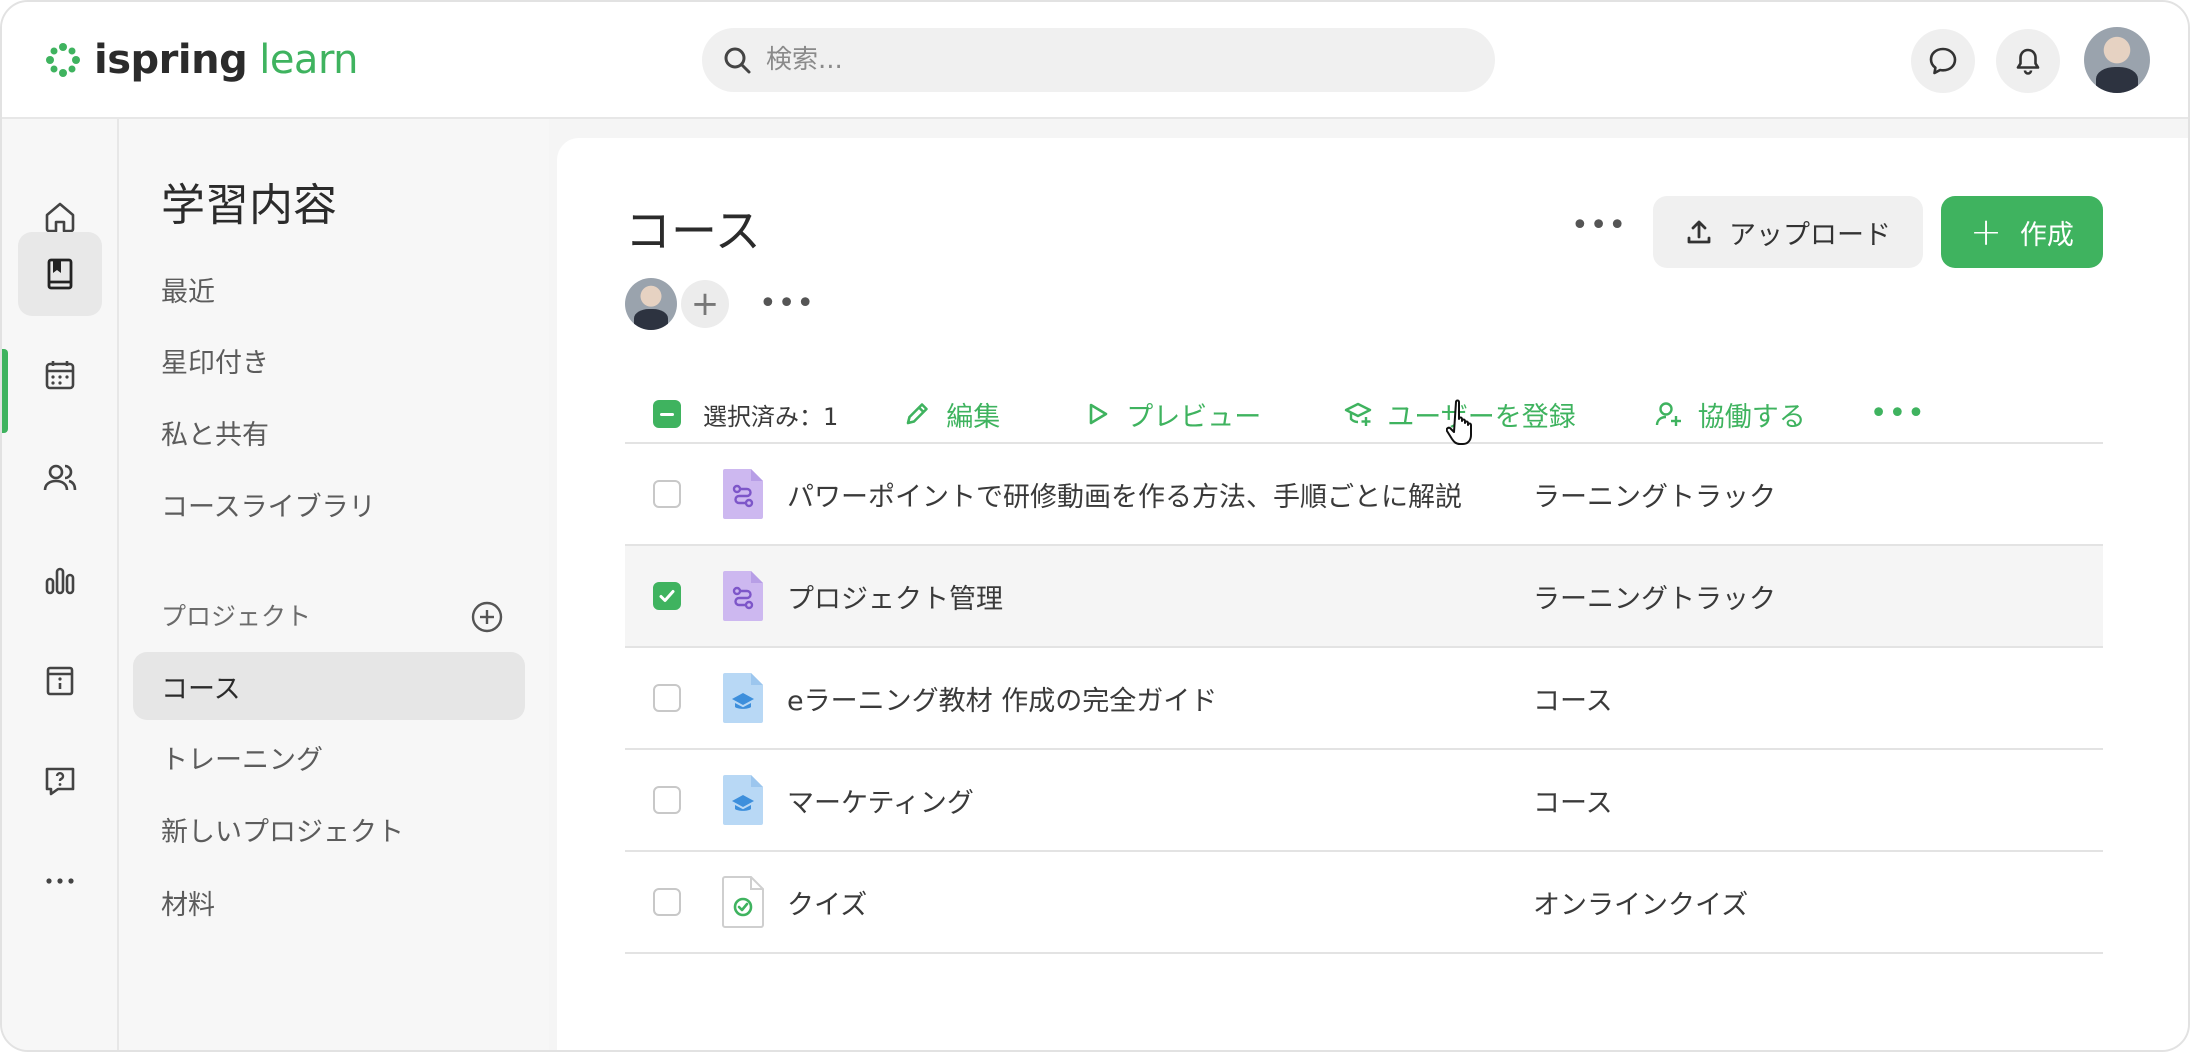 The height and width of the screenshot is (1052, 2190). I want to click on more-icon, so click(60, 881).